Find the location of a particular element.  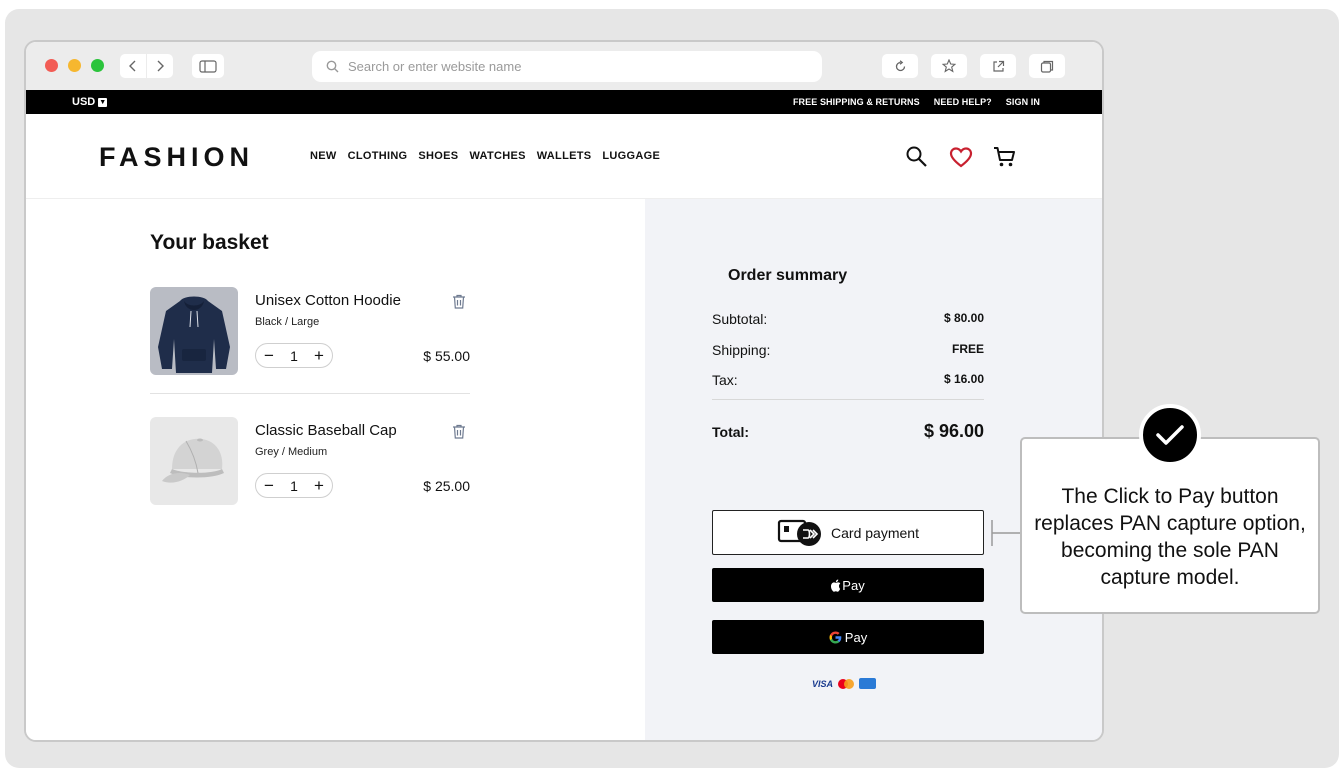

subtotal-label: Subtotal: is located at coordinates (740, 319).